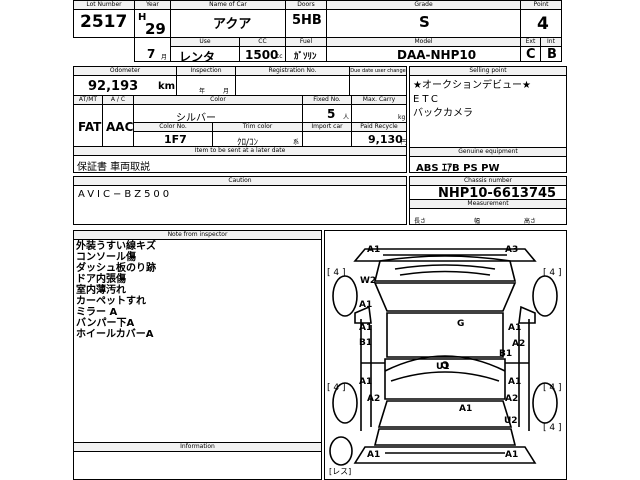 The image size is (640, 480). I want to click on inspector-note-2: コンソール傷, so click(106, 257).